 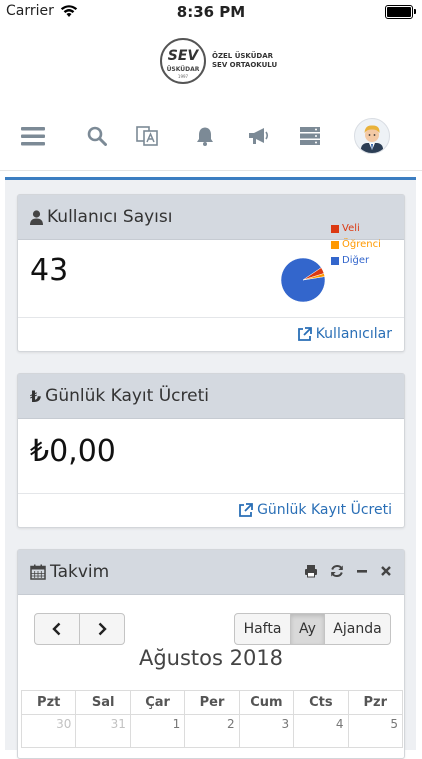 I want to click on calendar-week-row: 30 31 1 2 3 4 5, so click(x=212, y=731).